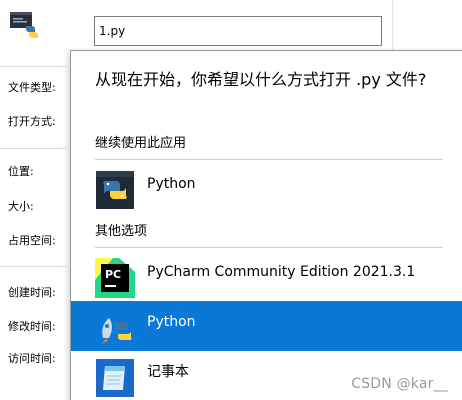 This screenshot has width=462, height=400. I want to click on svg-text: PC, so click(113, 274).